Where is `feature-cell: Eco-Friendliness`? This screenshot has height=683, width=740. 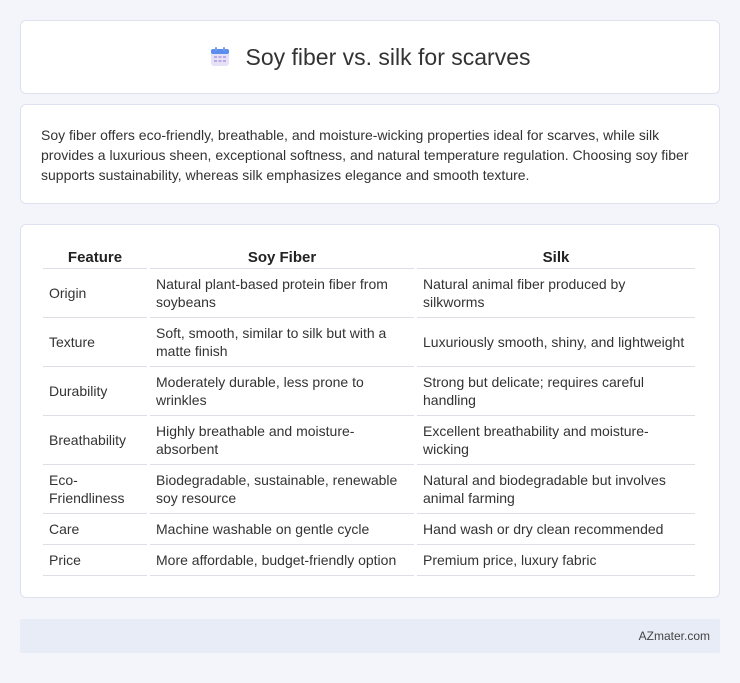 feature-cell: Eco-Friendliness is located at coordinates (95, 489).